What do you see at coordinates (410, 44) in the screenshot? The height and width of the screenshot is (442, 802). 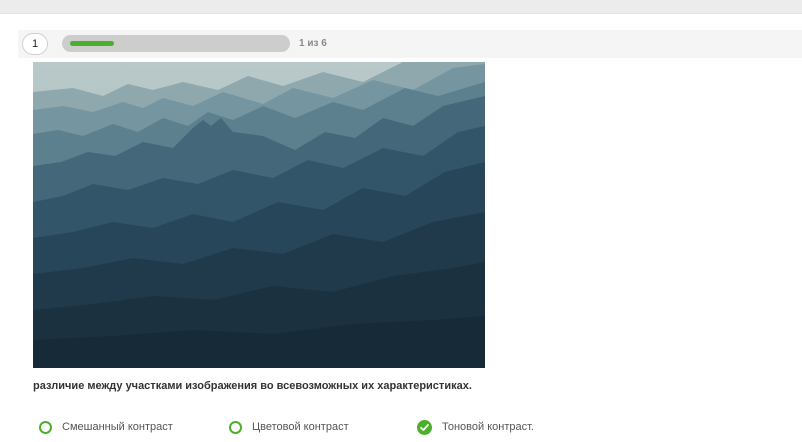 I see `progress-row: 1 1 из 6` at bounding box center [410, 44].